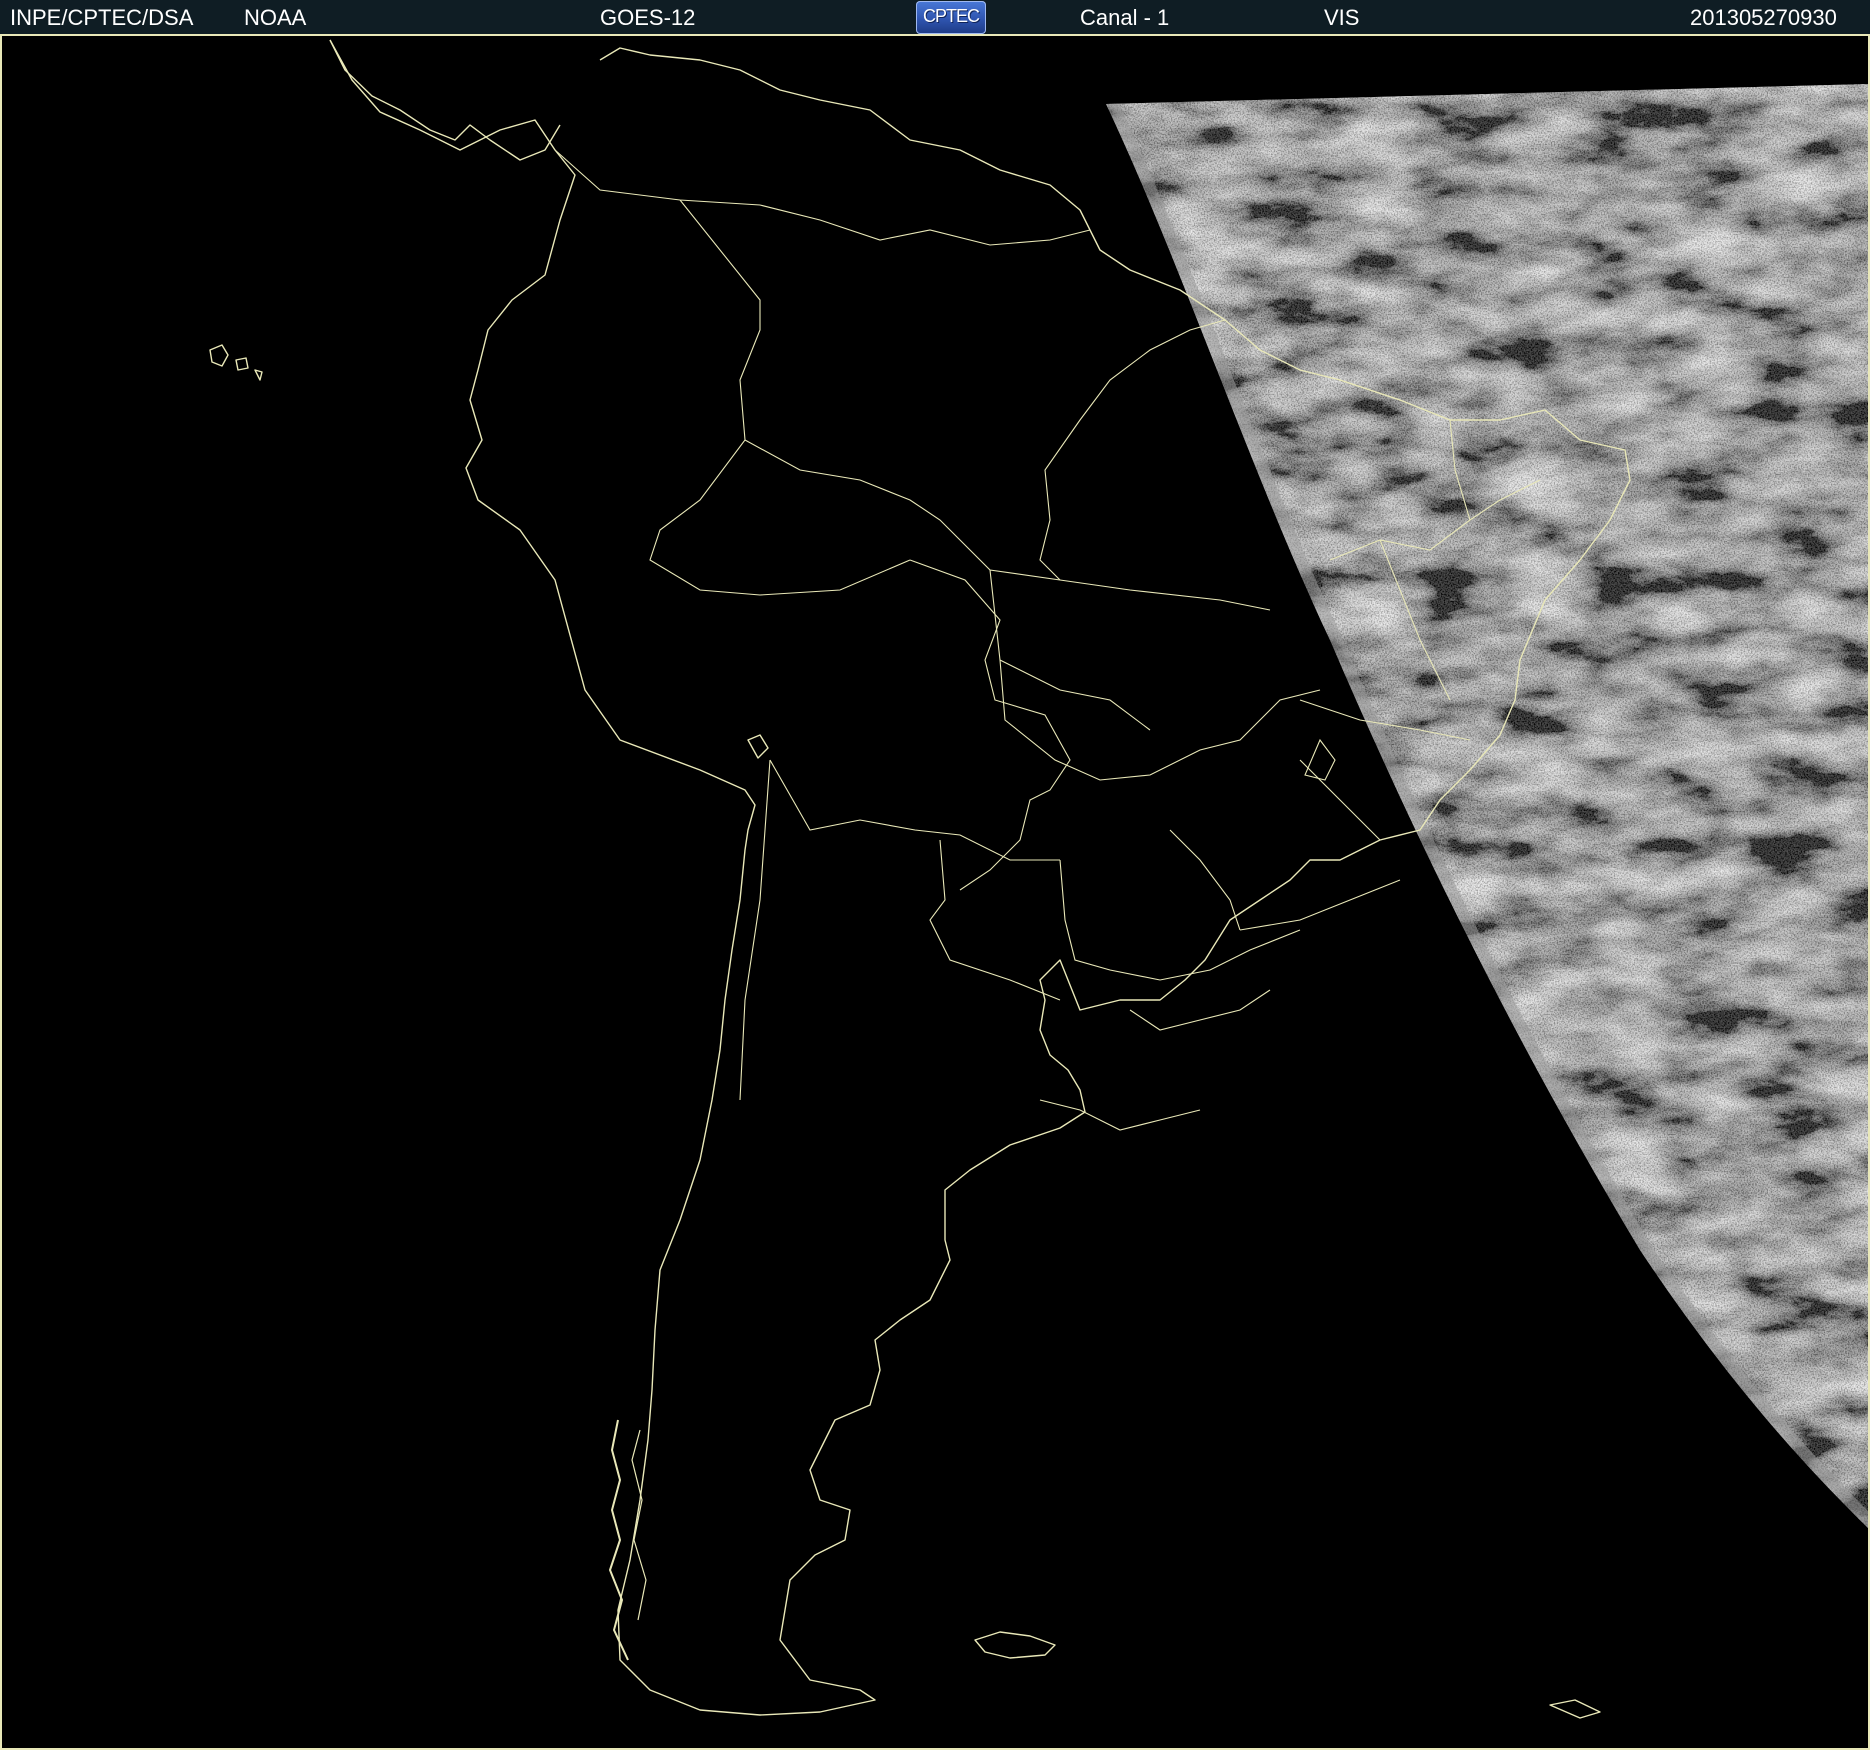 Image resolution: width=1870 pixels, height=1750 pixels. Describe the element at coordinates (1763, 17) in the screenshot. I see `timestamp-label: 201305270930` at that location.